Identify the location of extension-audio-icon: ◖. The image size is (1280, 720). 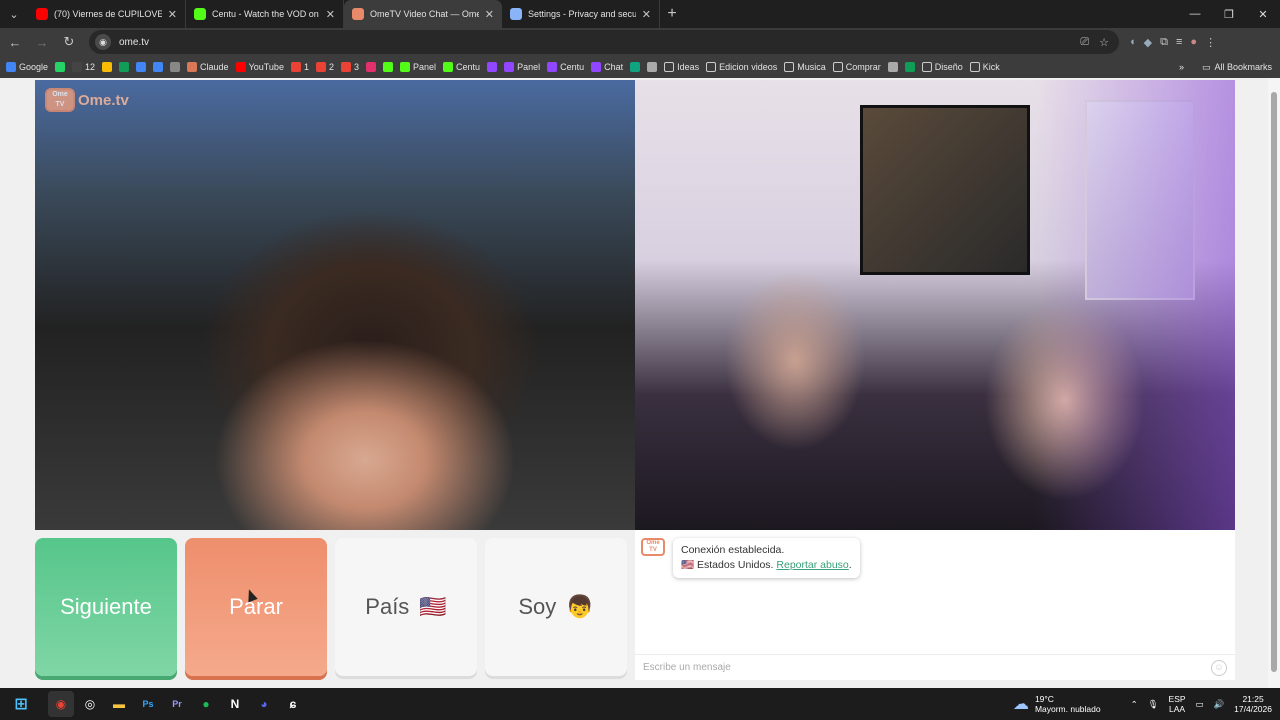
(1132, 42).